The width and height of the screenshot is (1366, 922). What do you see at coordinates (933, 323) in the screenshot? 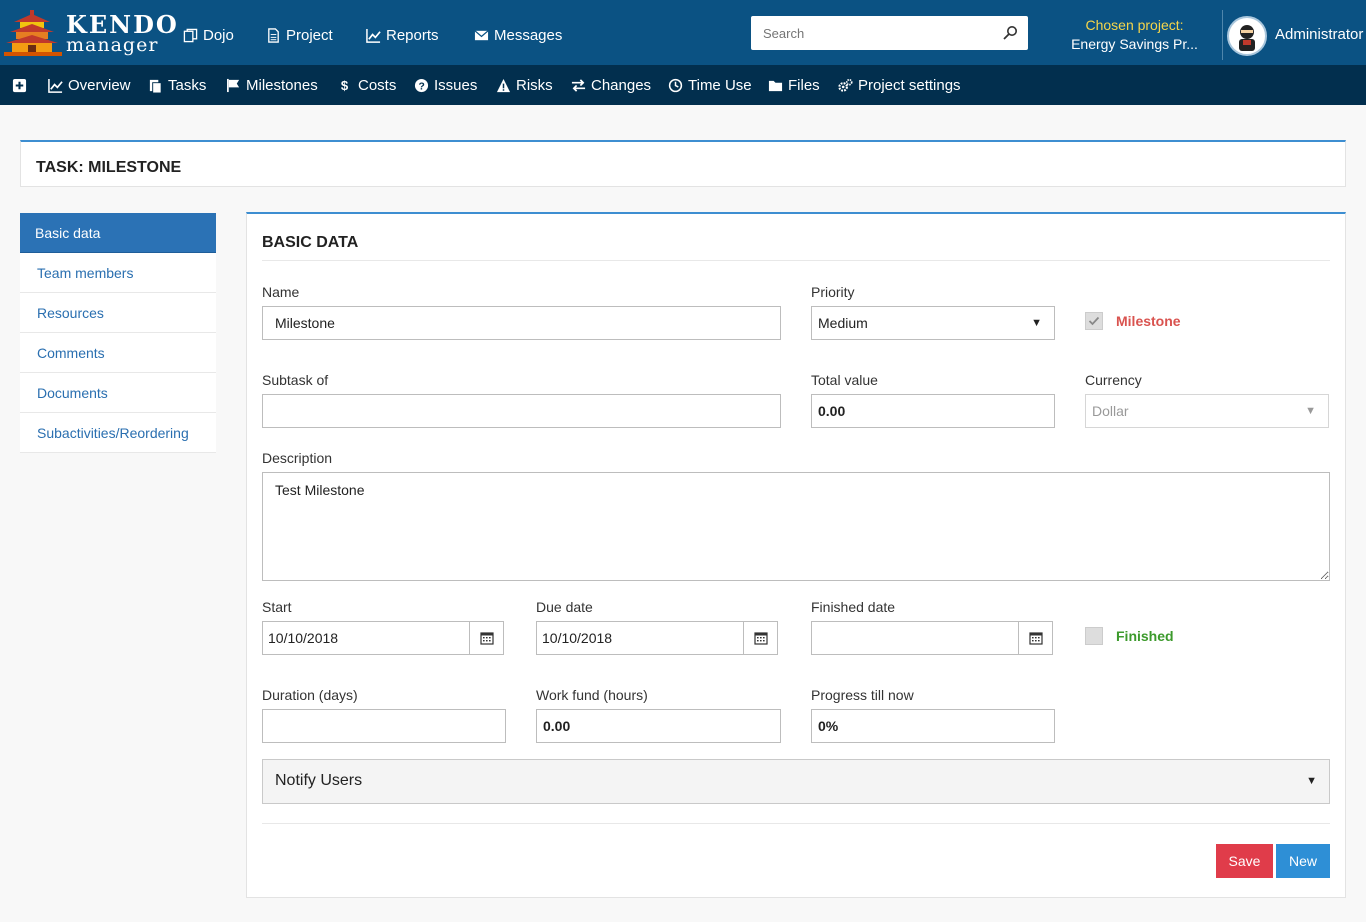
I see `priority-select: Medium ▼` at bounding box center [933, 323].